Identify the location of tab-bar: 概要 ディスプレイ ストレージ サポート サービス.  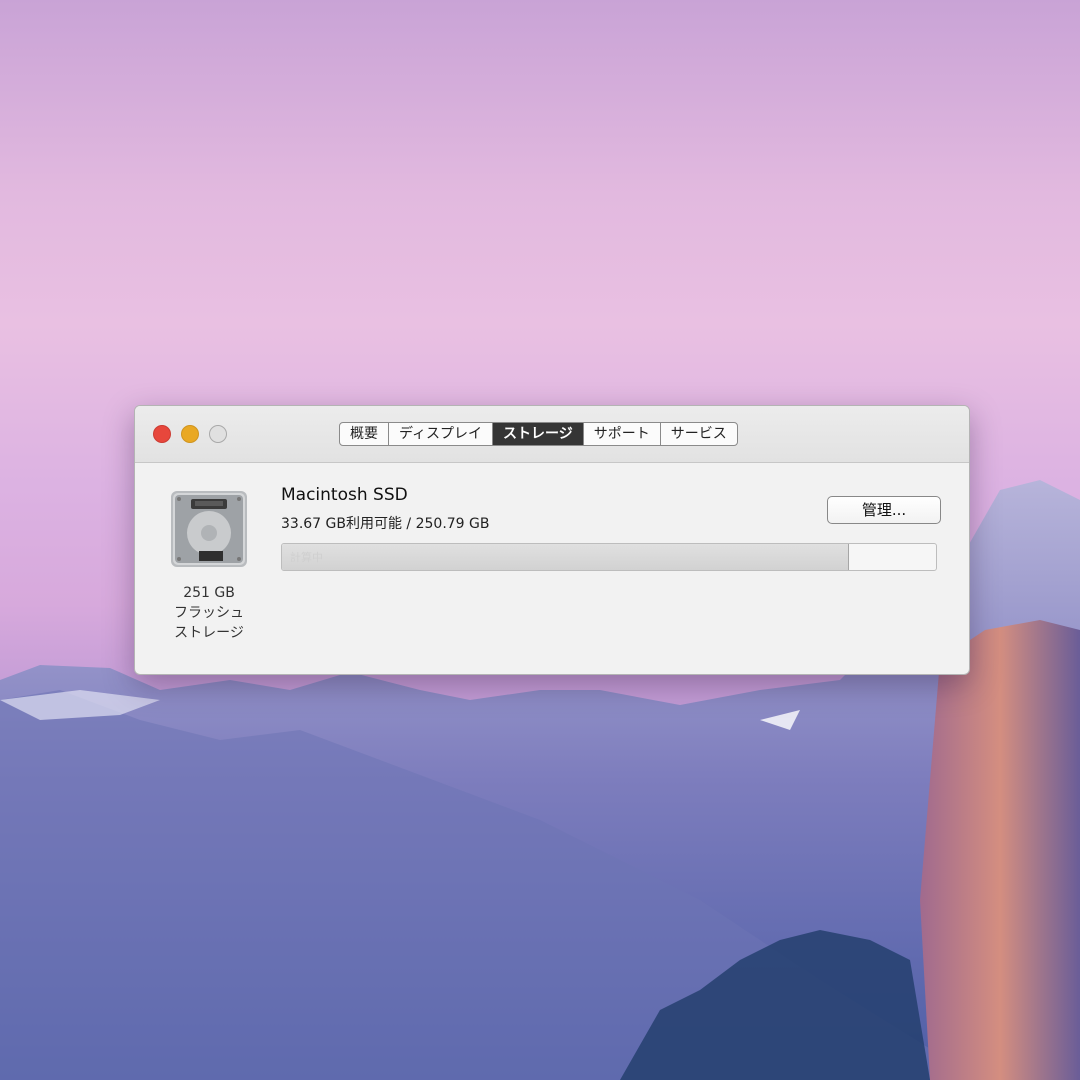
(538, 434).